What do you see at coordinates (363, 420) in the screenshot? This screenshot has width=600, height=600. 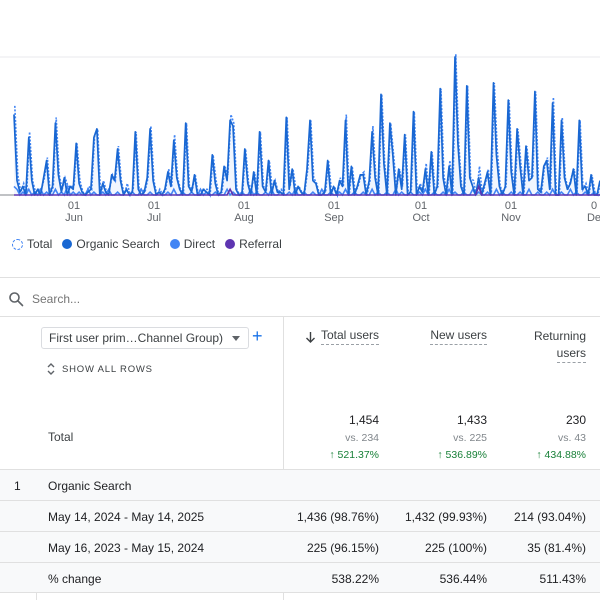 I see `total-value: 1,454` at bounding box center [363, 420].